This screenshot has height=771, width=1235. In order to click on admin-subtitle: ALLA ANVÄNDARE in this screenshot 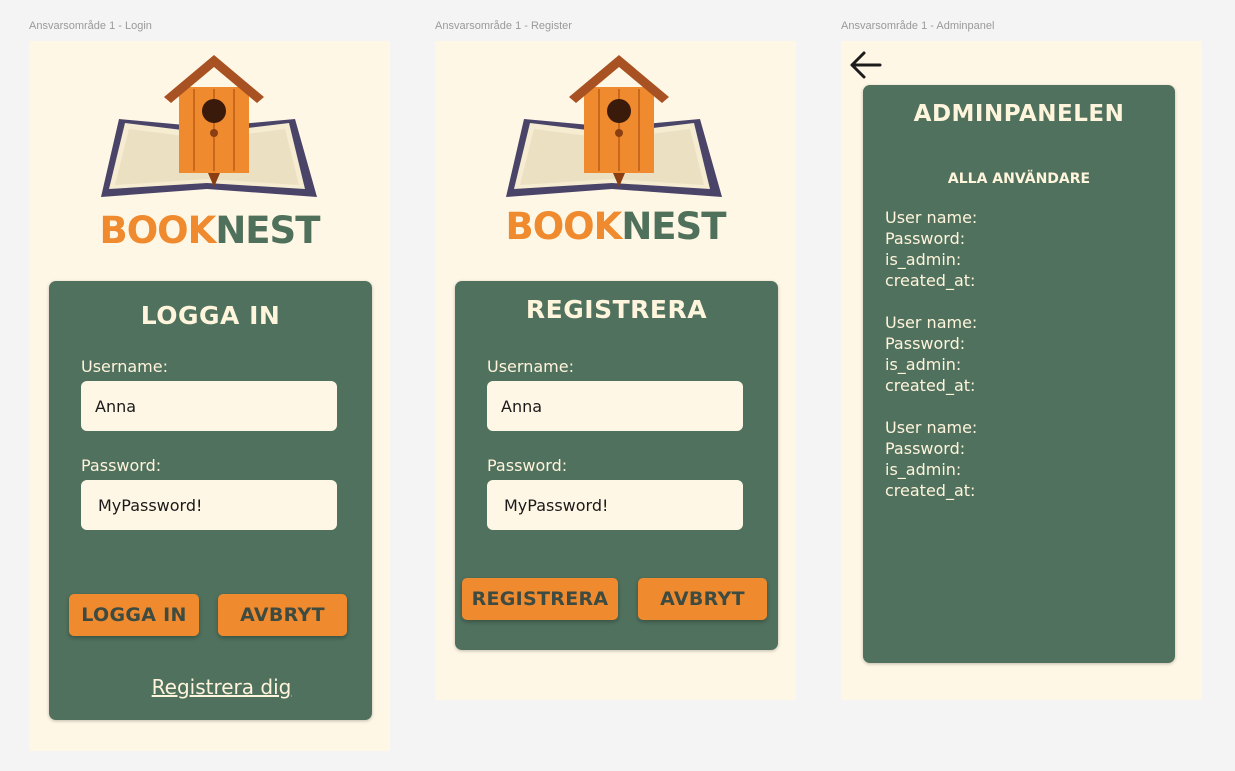, I will do `click(1019, 179)`.